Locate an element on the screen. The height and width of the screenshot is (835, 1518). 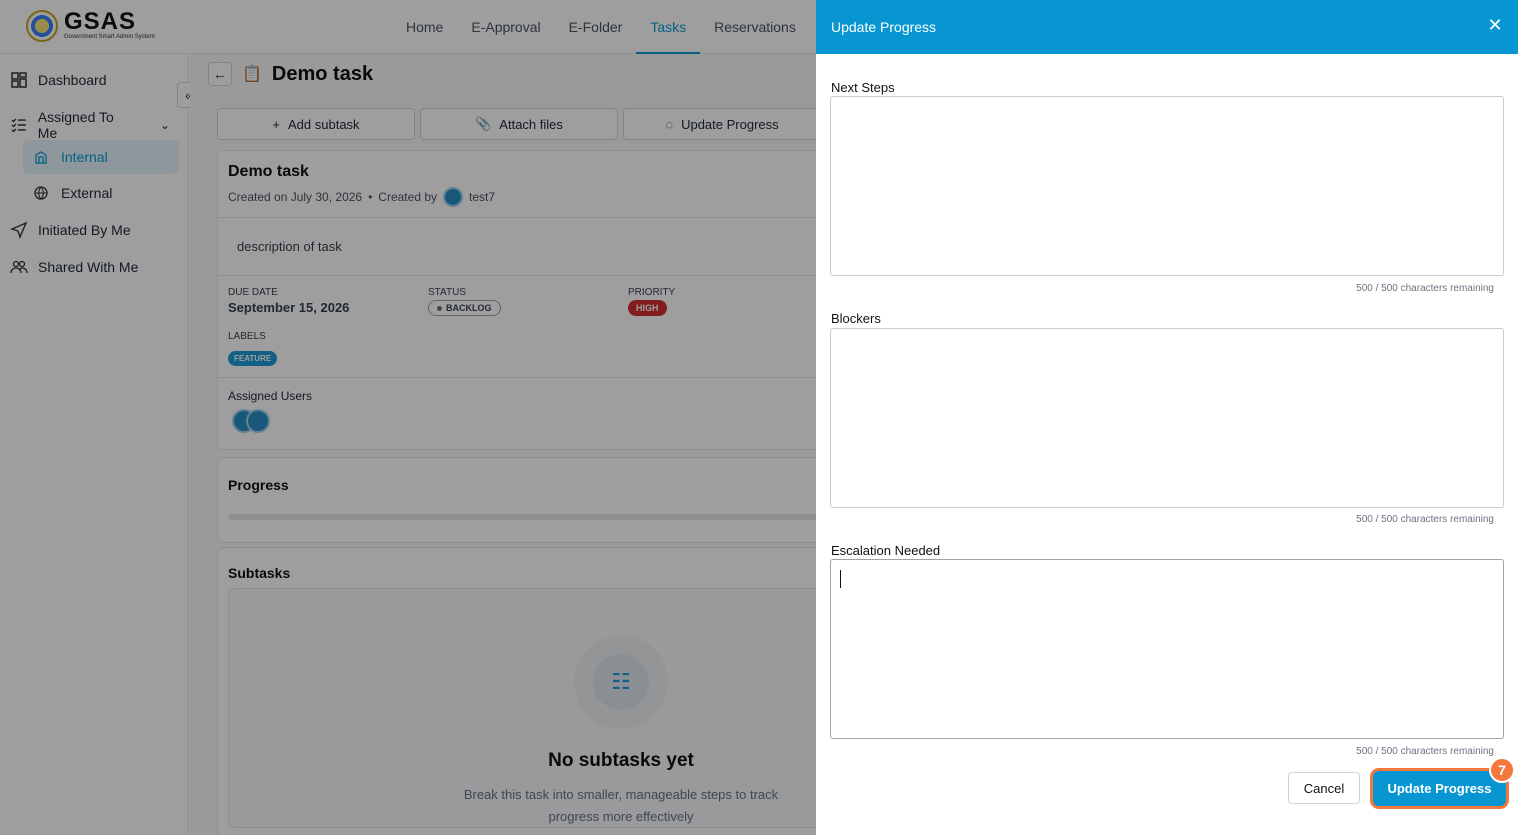
blockers-field is located at coordinates (1167, 418).